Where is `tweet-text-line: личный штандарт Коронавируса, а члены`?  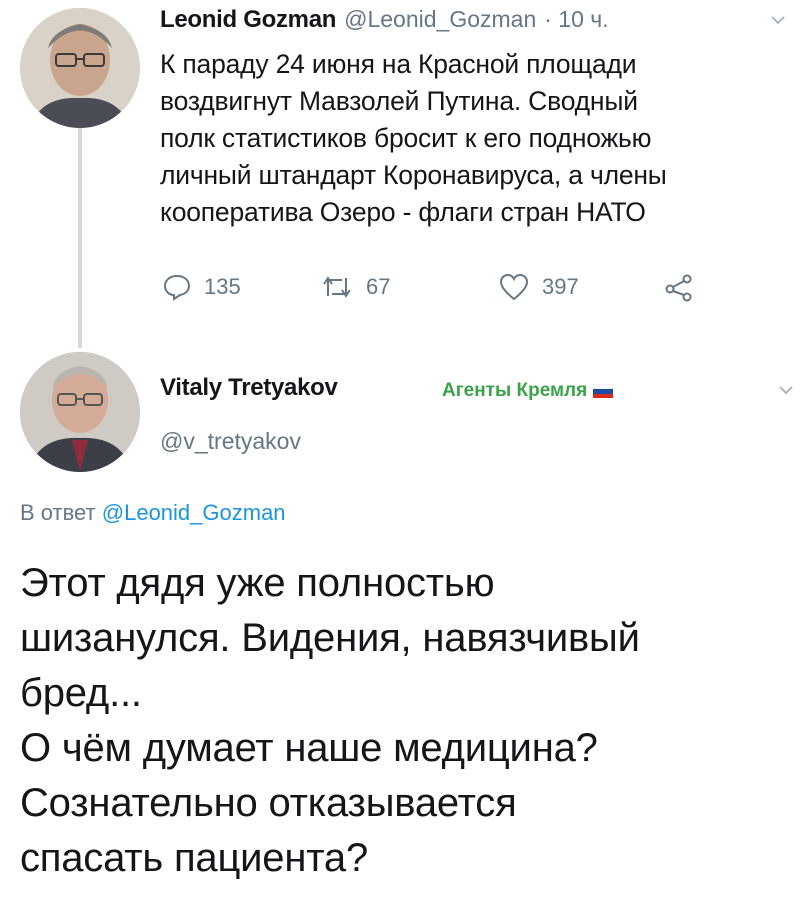 tweet-text-line: личный штандарт Коронавируса, а члены is located at coordinates (413, 175).